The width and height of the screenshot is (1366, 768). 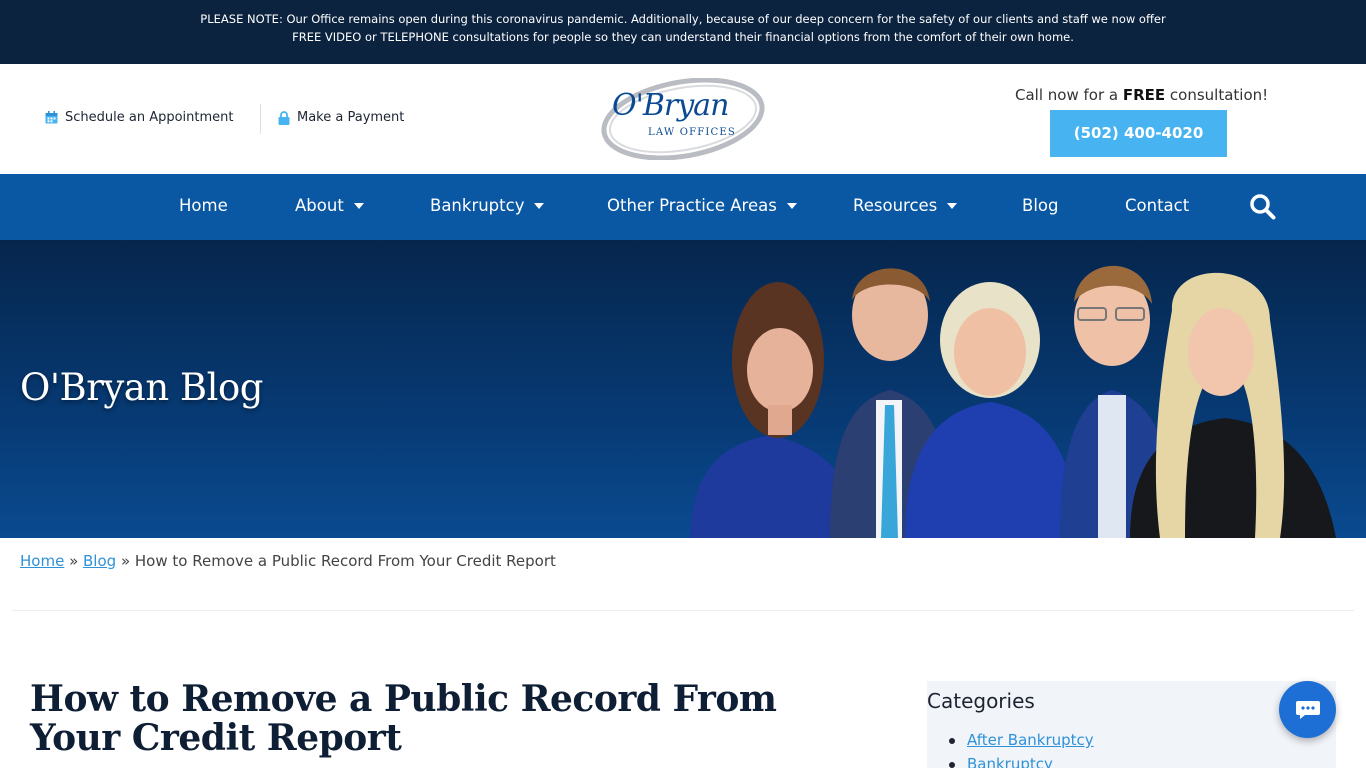 I want to click on categories-sidebar: Categories After Bankruptcy Bankruptcy, so click(x=1131, y=724).